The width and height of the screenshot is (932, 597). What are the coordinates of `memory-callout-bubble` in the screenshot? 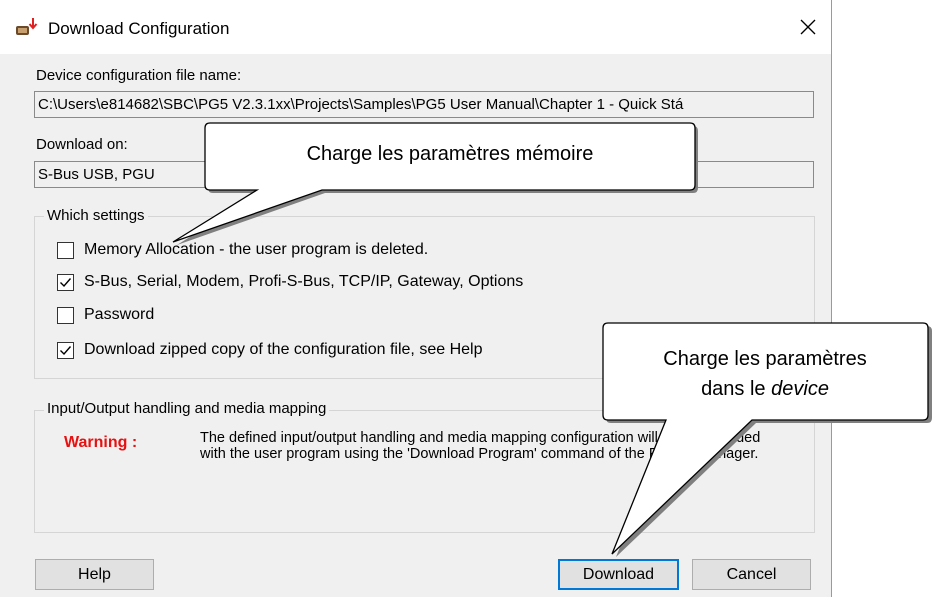 It's located at (434, 182).